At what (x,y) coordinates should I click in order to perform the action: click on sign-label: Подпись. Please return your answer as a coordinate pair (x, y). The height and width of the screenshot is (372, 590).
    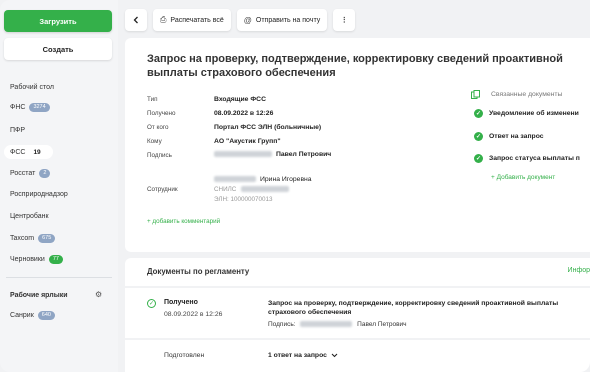
    Looking at the image, I should click on (159, 155).